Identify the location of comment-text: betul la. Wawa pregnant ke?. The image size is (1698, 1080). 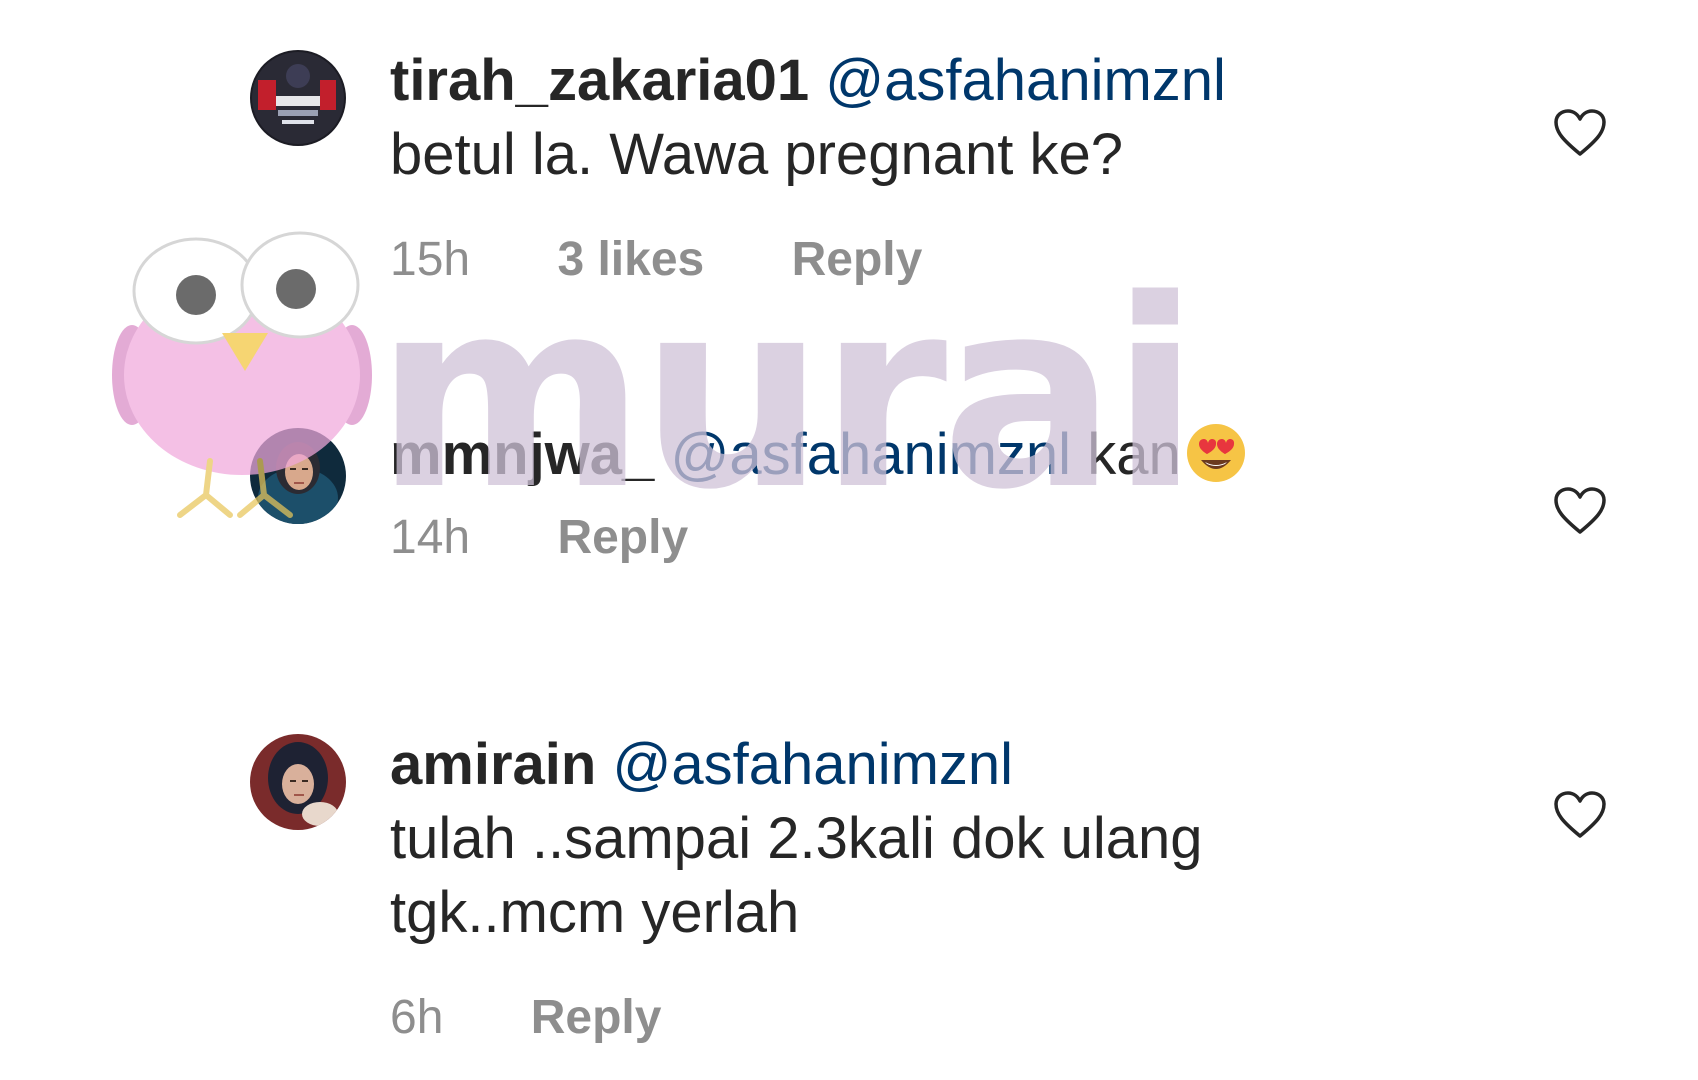
(756, 154).